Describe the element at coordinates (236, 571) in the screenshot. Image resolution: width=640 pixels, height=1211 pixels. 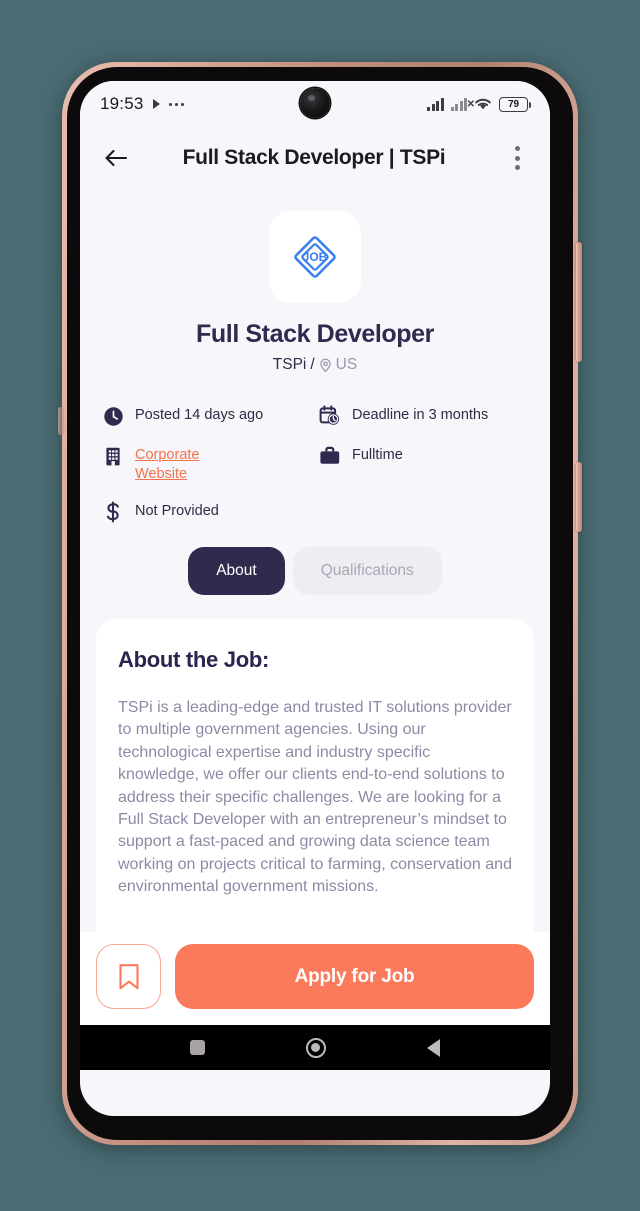
I see `tab-about: About` at that location.